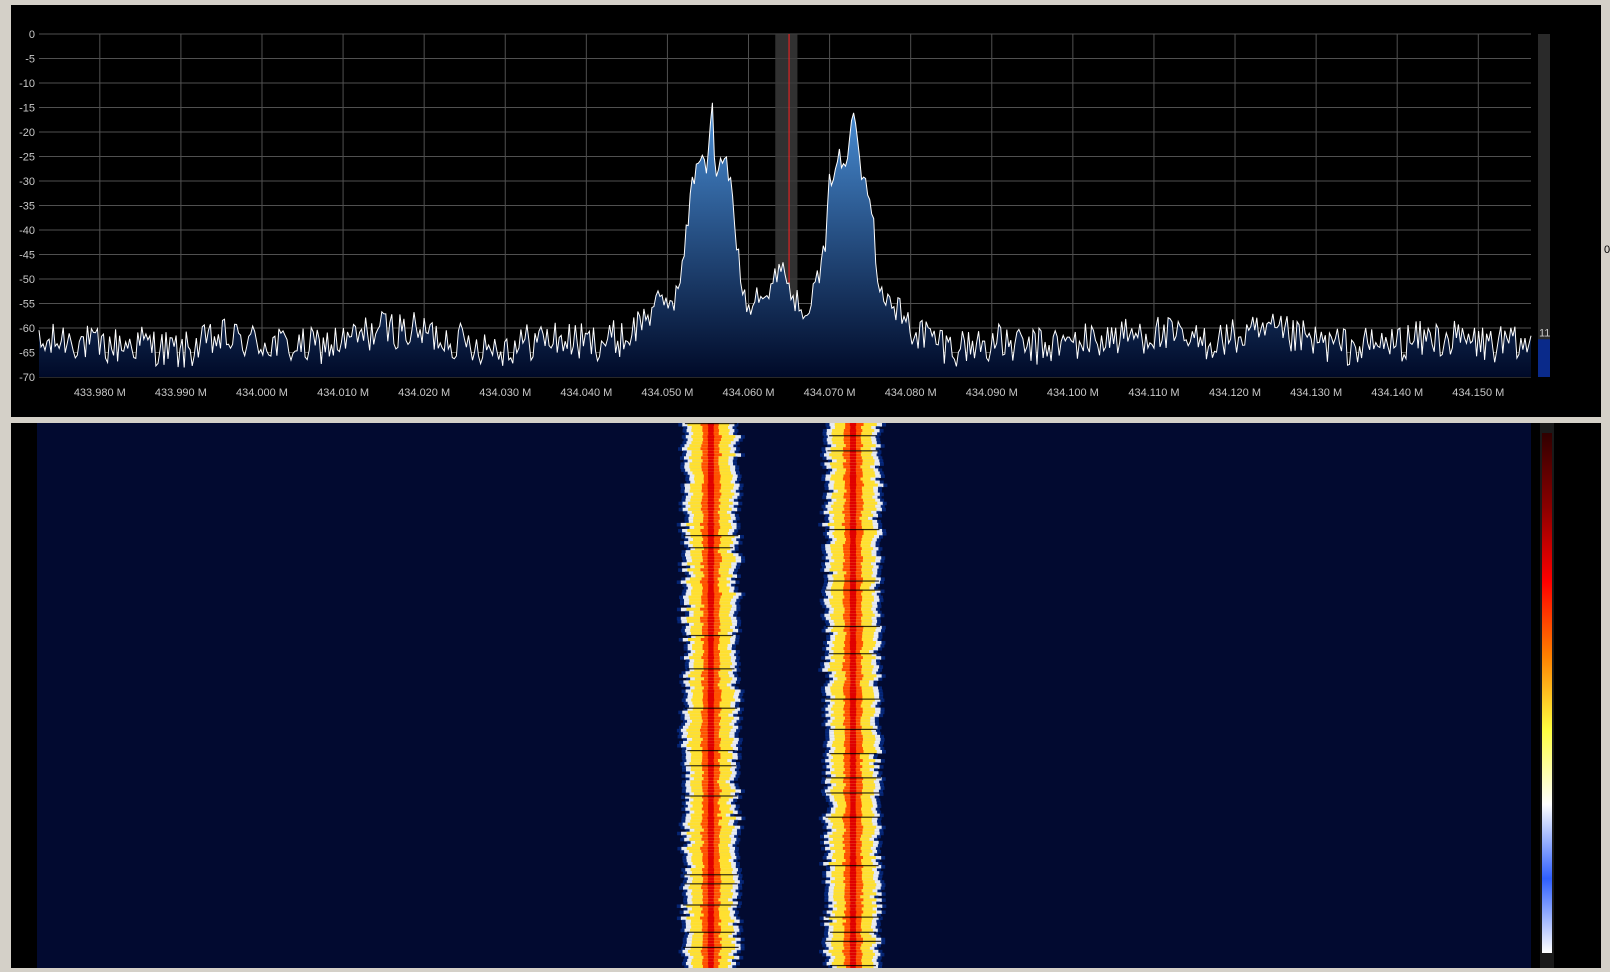 The height and width of the screenshot is (972, 1610). Describe the element at coordinates (100, 393) in the screenshot. I see `x-tick-label: 433.980 M` at that location.